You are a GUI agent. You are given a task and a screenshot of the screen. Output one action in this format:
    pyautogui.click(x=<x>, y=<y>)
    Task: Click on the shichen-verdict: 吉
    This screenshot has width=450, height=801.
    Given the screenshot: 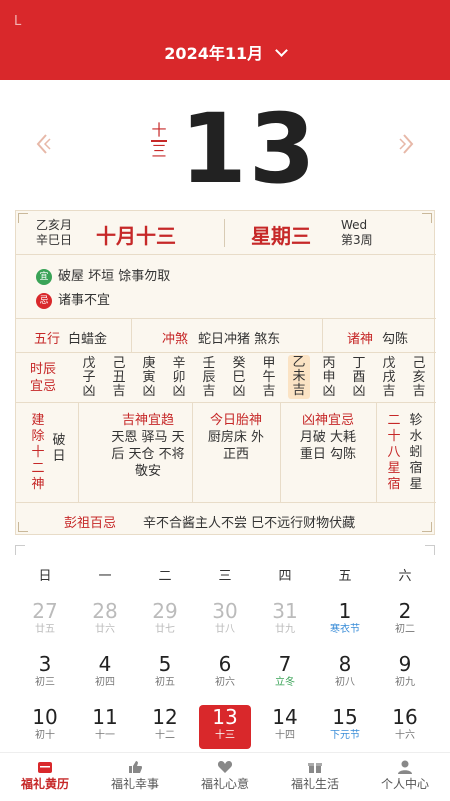 What is the action you would take?
    pyautogui.click(x=119, y=391)
    